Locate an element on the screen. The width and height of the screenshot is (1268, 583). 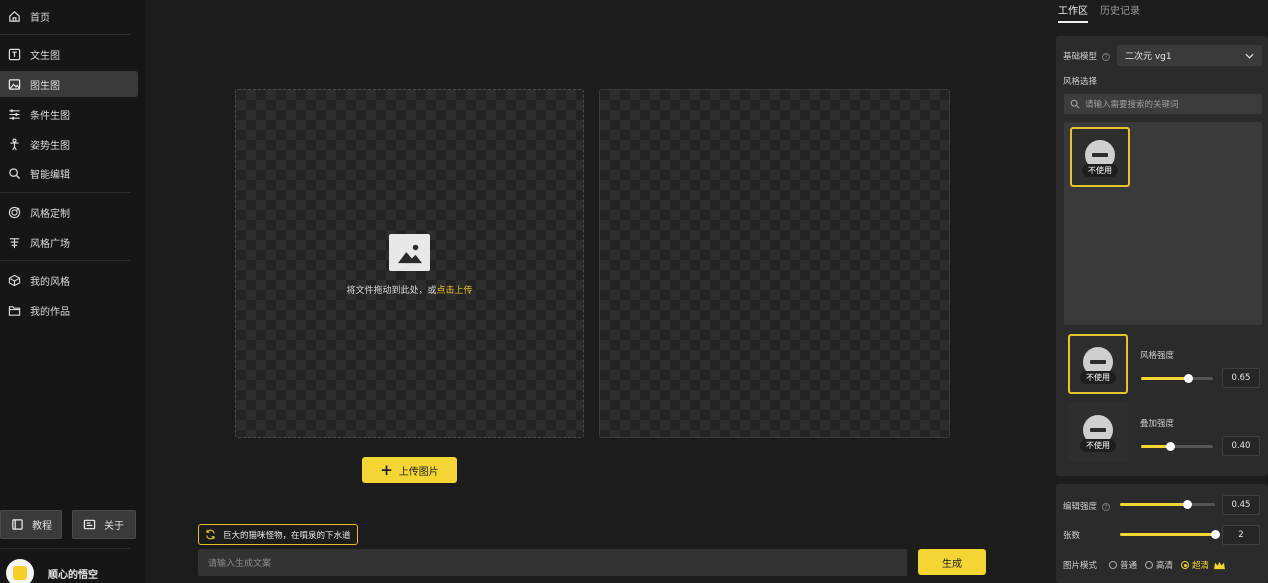
count-input: 2 is located at coordinates (1241, 535).